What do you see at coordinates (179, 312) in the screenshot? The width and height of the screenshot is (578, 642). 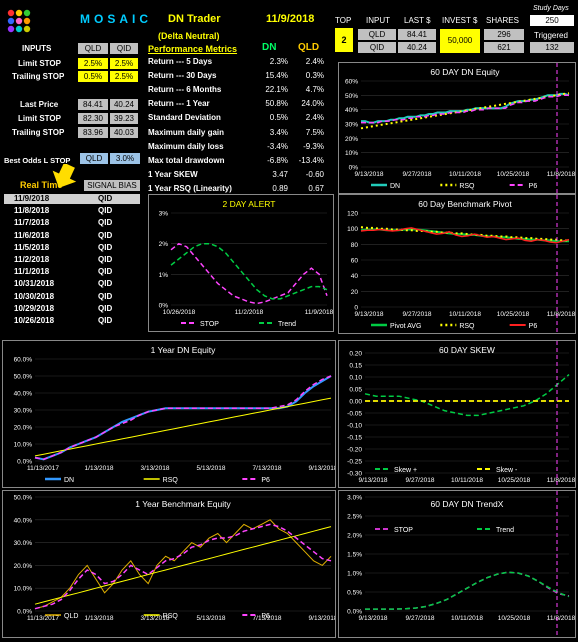 I see `x-tick-label: 10/26/2018` at bounding box center [179, 312].